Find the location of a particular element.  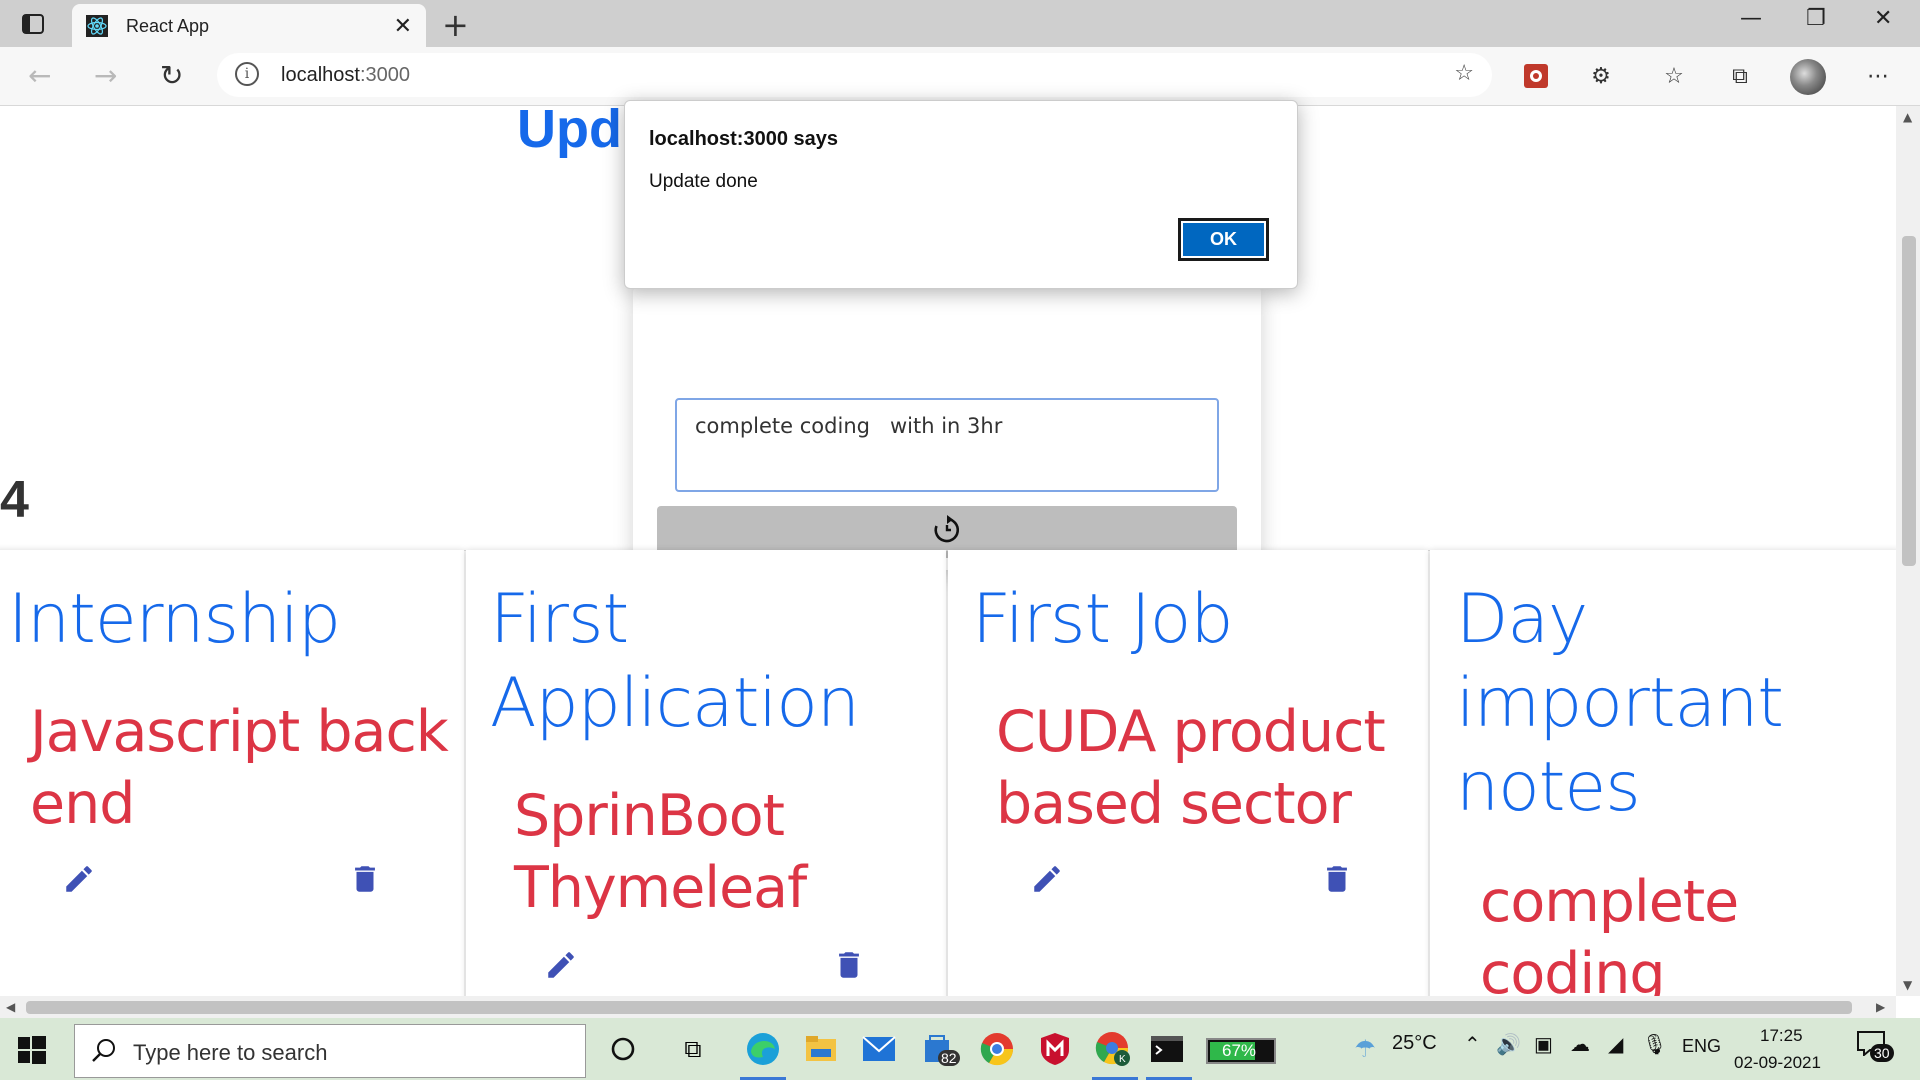

scroll-right-icon: ▶ is located at coordinates (1880, 1007).